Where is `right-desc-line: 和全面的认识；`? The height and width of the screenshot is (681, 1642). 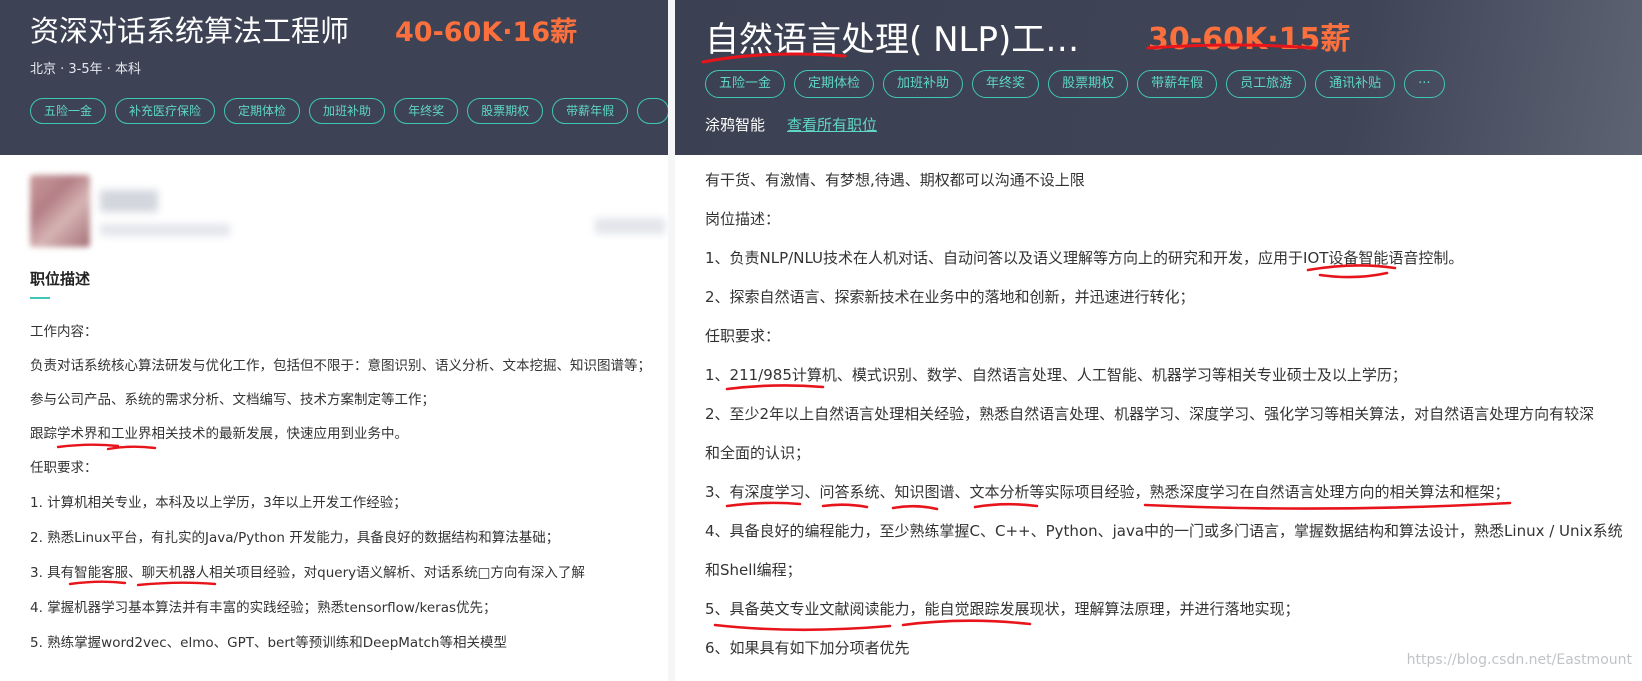
right-desc-line: 和全面的认识； is located at coordinates (758, 453).